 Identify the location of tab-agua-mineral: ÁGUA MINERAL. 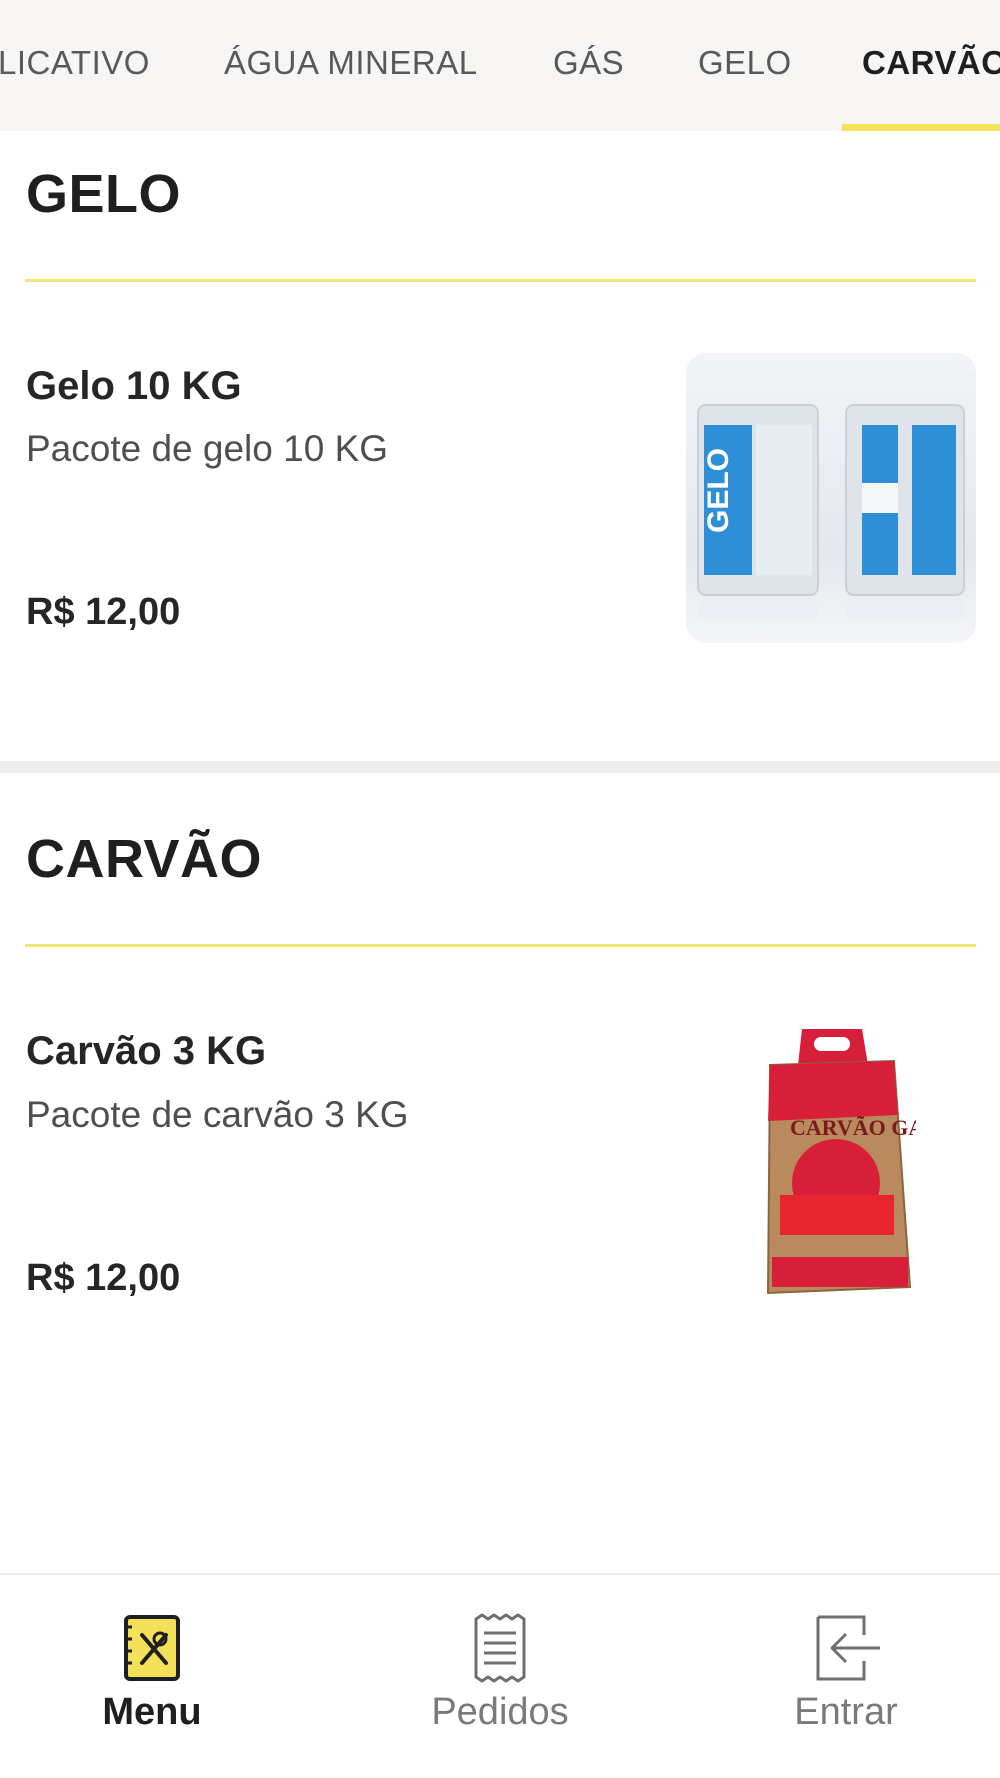
(351, 63).